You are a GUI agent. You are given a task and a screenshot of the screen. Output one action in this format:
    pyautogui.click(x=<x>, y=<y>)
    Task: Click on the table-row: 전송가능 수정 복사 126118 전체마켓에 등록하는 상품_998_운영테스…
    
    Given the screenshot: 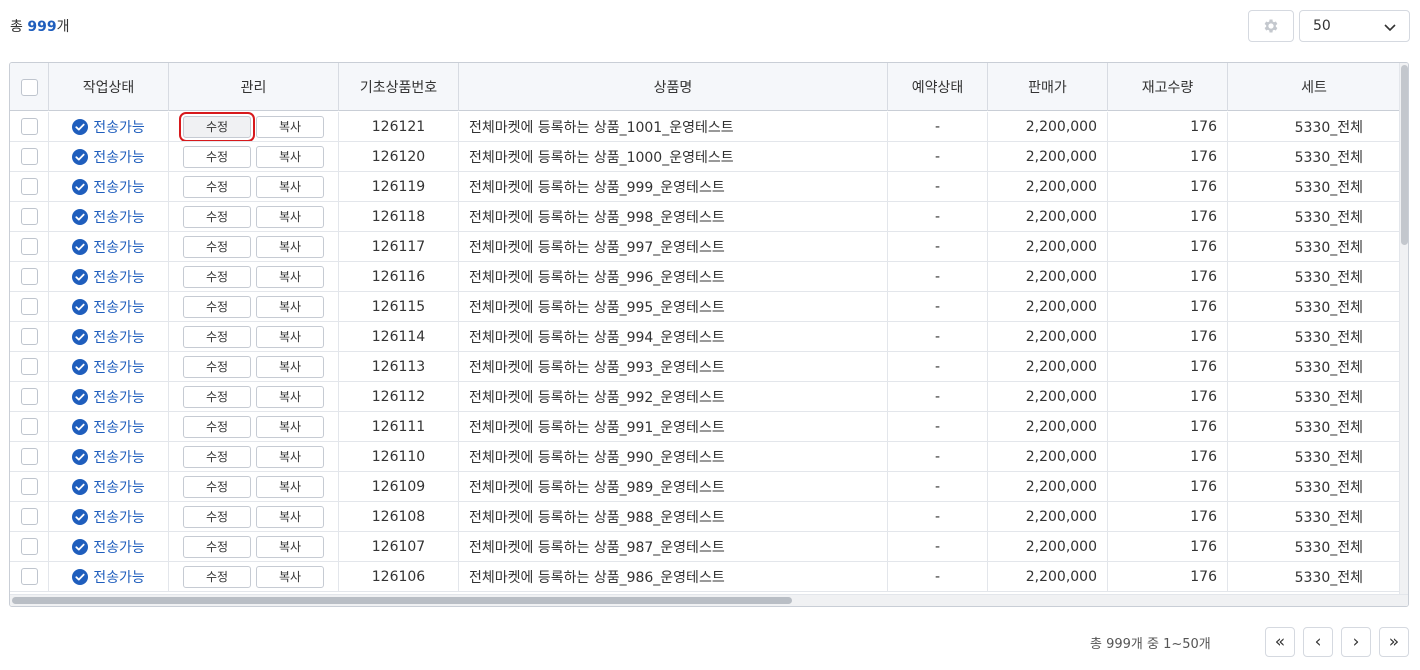 What is the action you would take?
    pyautogui.click(x=705, y=217)
    